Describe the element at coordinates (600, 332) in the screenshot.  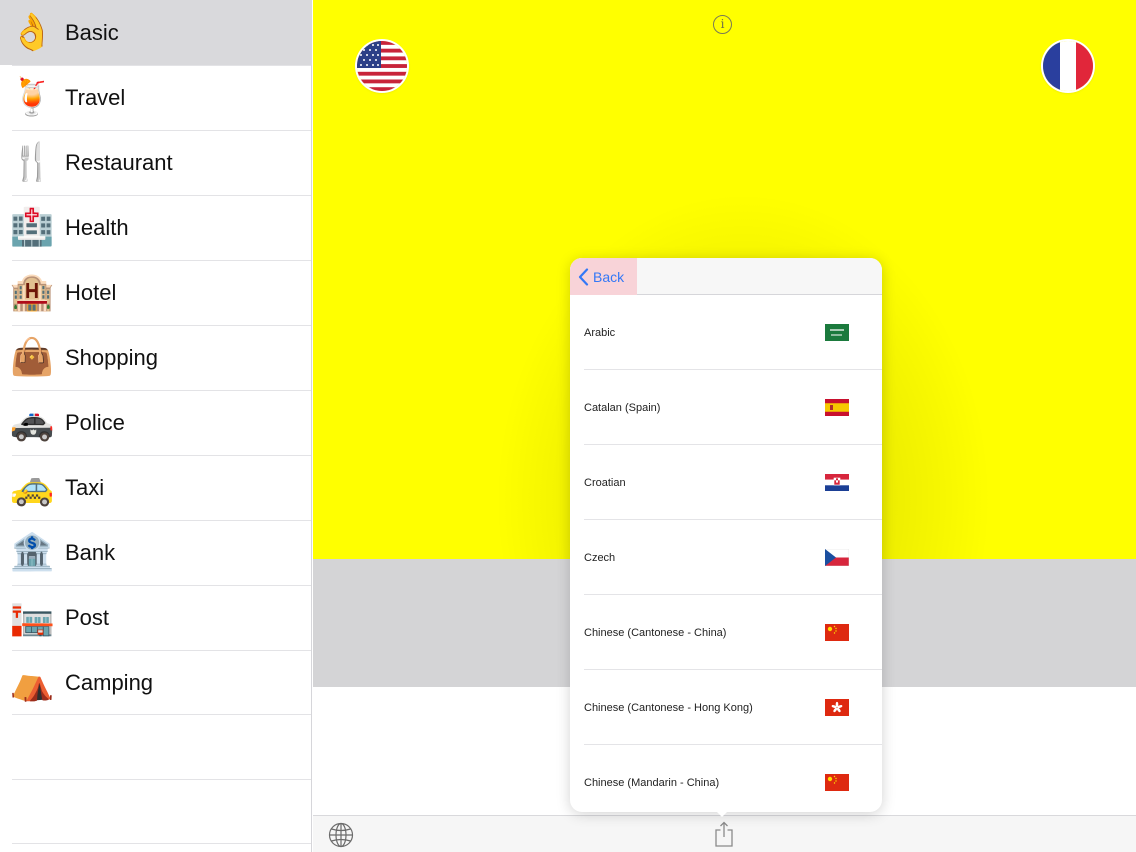
I see `language-name: Arabic` at that location.